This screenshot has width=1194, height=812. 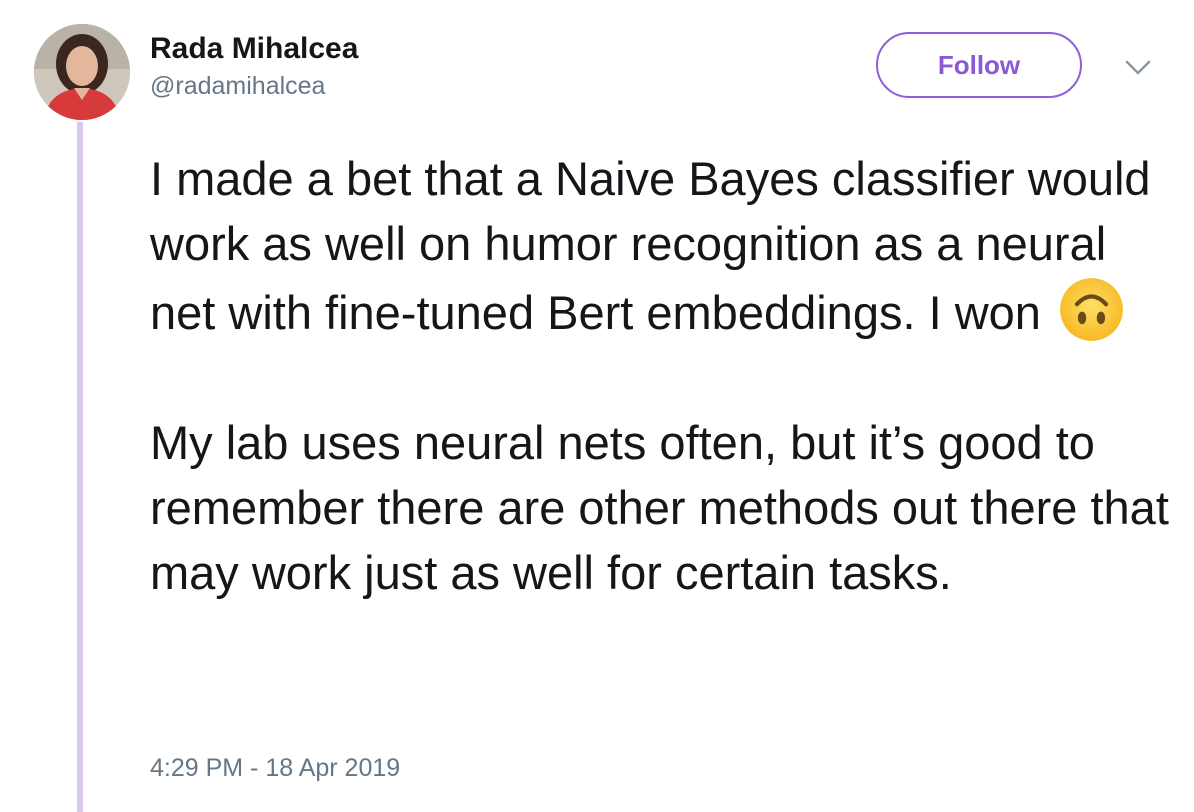 I want to click on author-block: Rada Mihalcea @radamihalcea, so click(x=254, y=66).